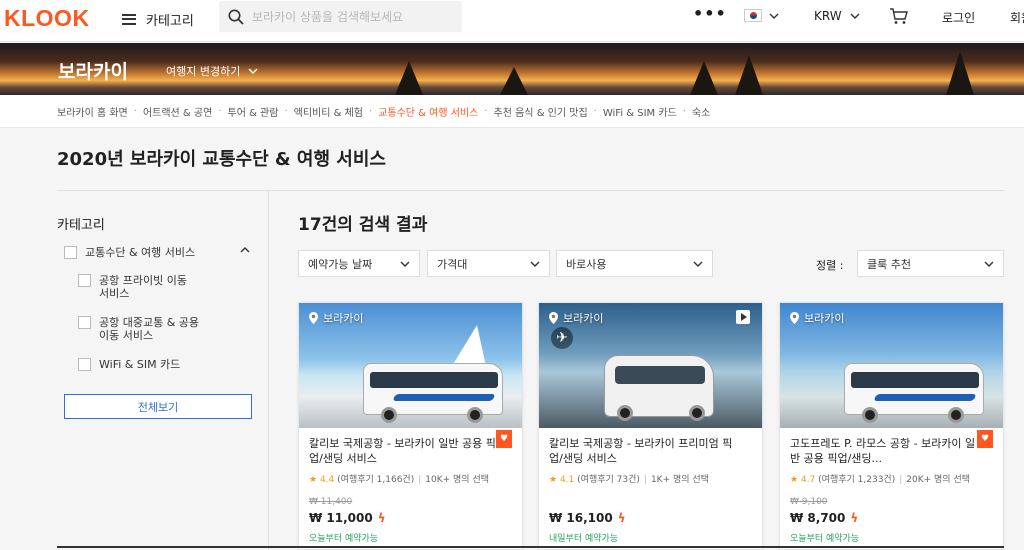 This screenshot has height=550, width=1024. Describe the element at coordinates (359, 263) in the screenshot. I see `date-filter-dropdown: 예약가능 날짜` at that location.